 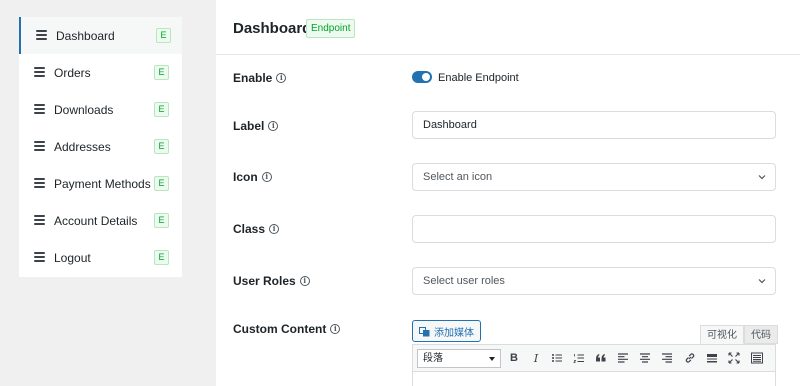 I want to click on sidebar-item-orders: Orders E, so click(x=100, y=72).